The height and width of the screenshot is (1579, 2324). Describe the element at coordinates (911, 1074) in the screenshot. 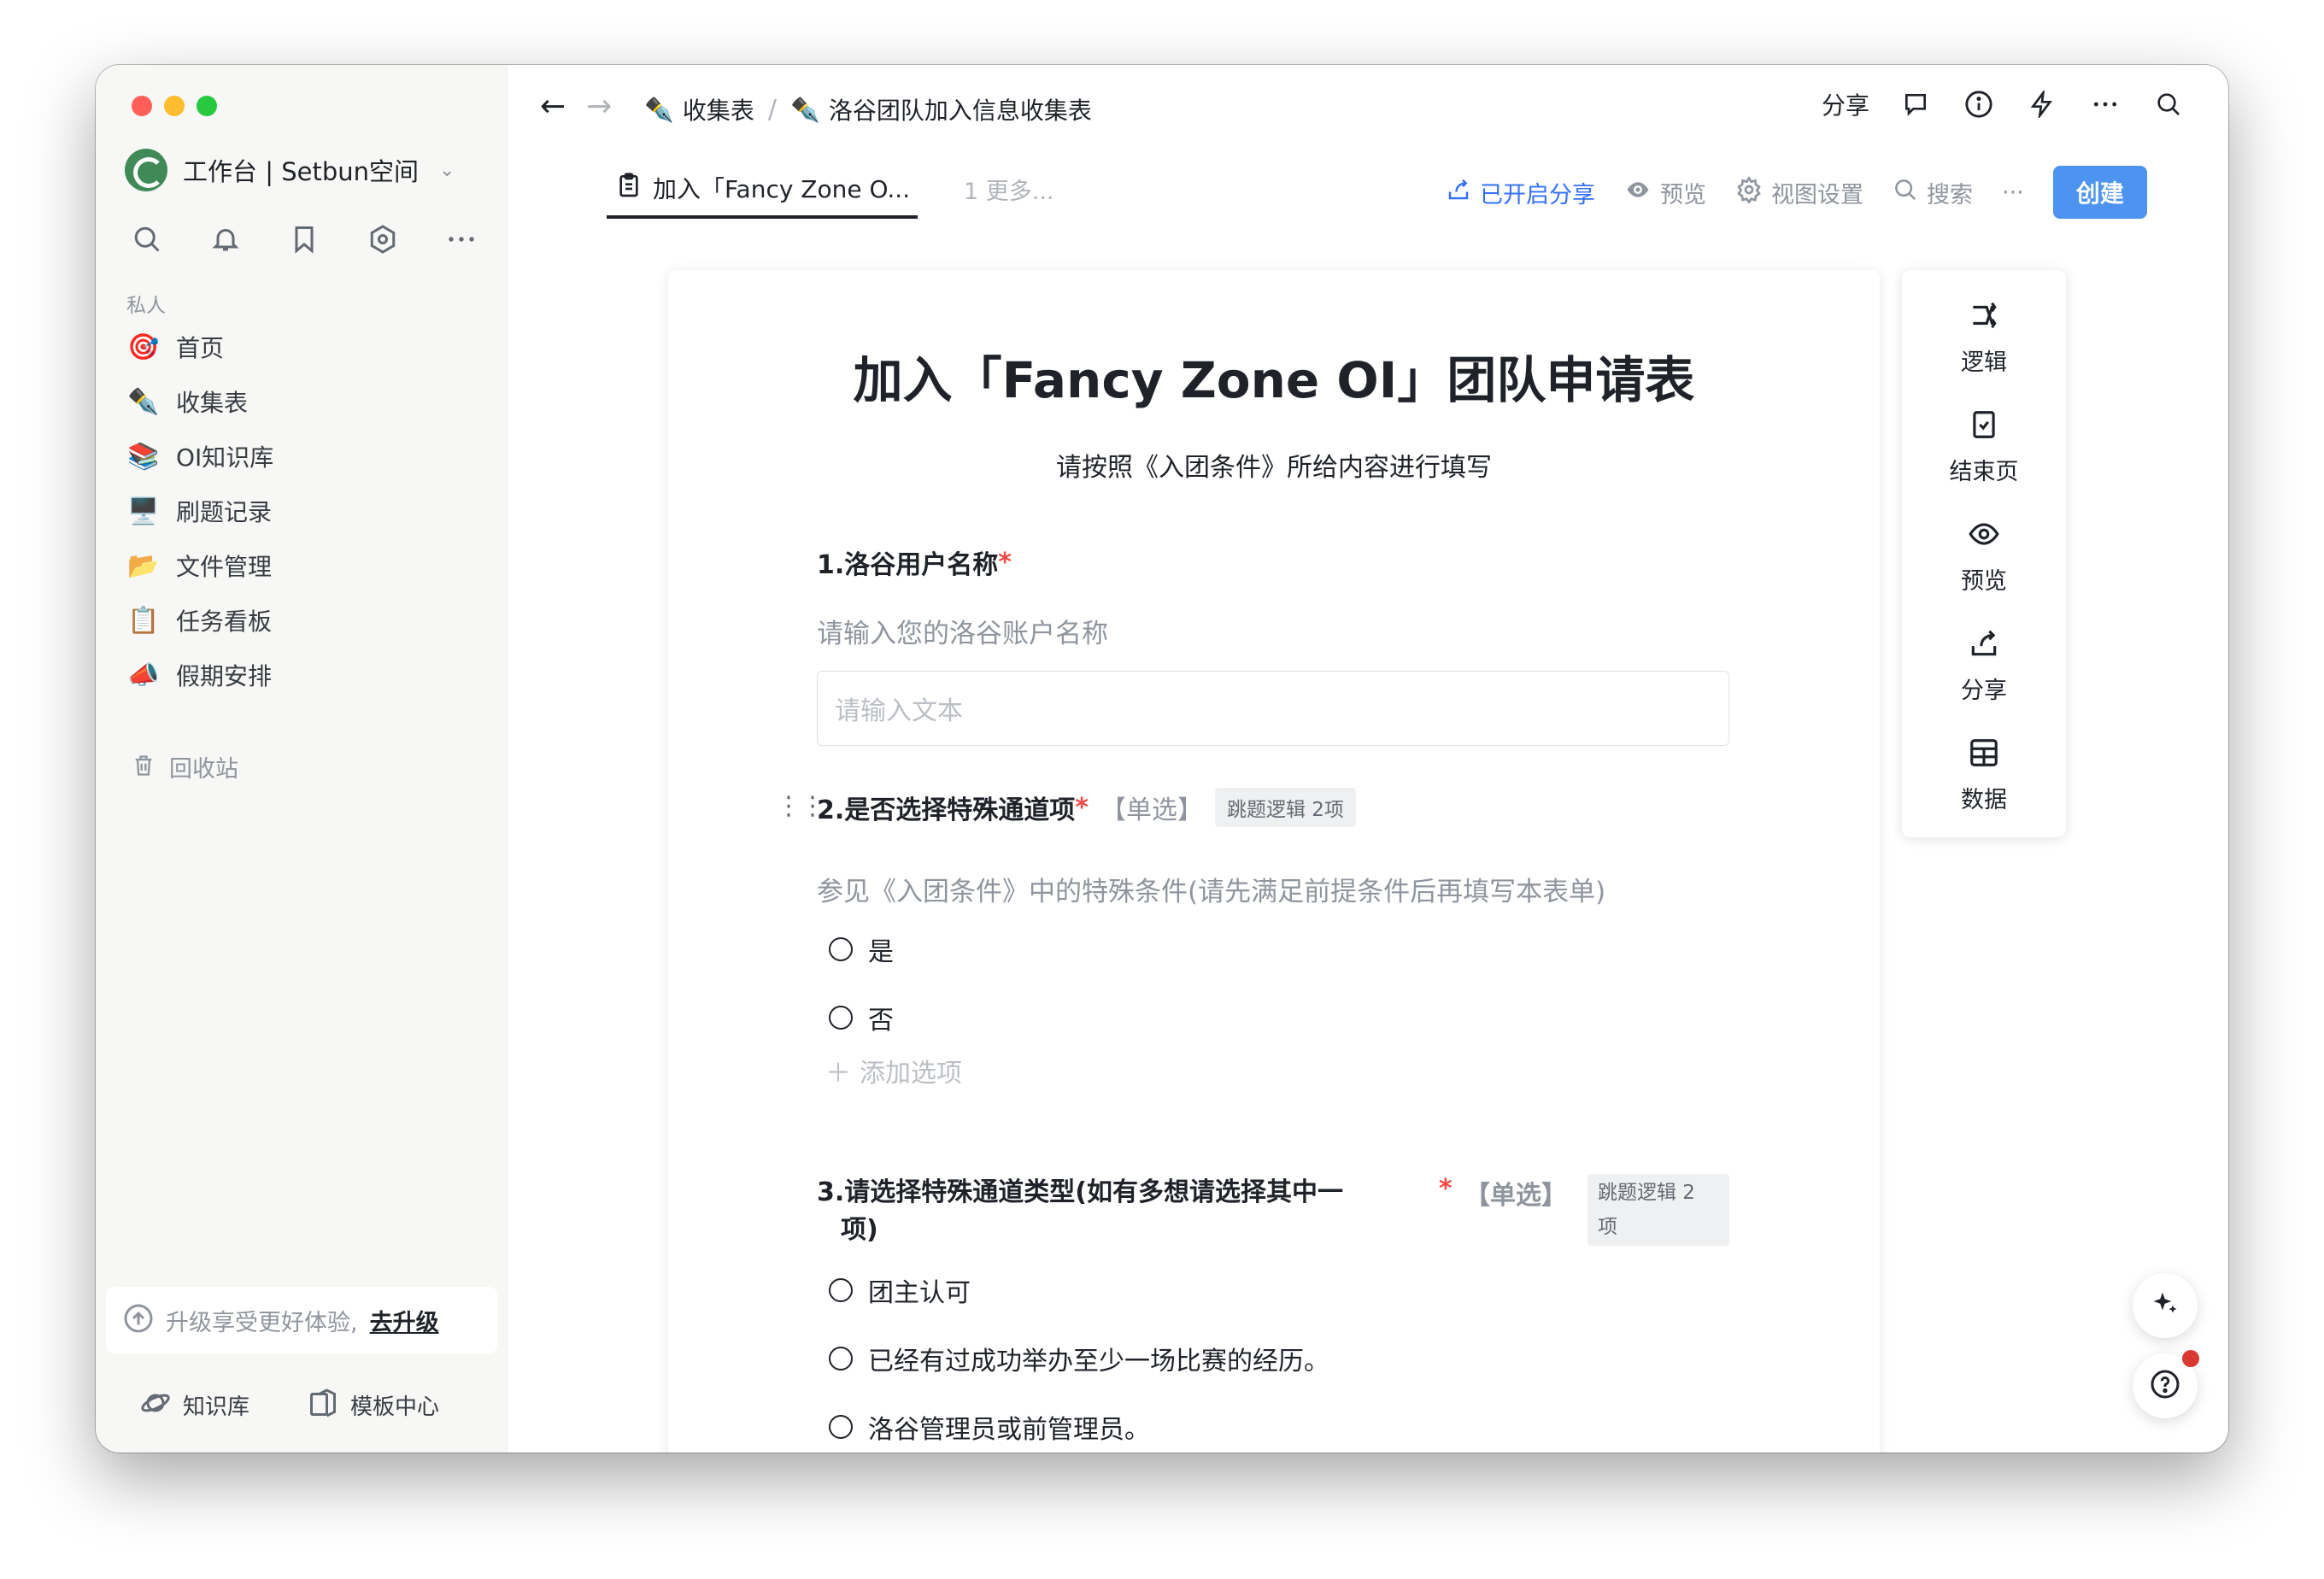

I see `add-option-label: 添加选项` at that location.